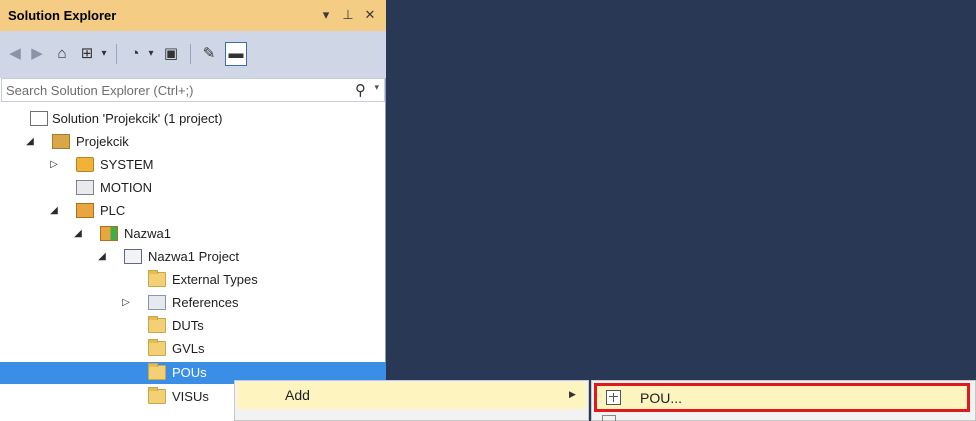 The image size is (976, 421). Describe the element at coordinates (85, 164) in the screenshot. I see `system-icon` at that location.